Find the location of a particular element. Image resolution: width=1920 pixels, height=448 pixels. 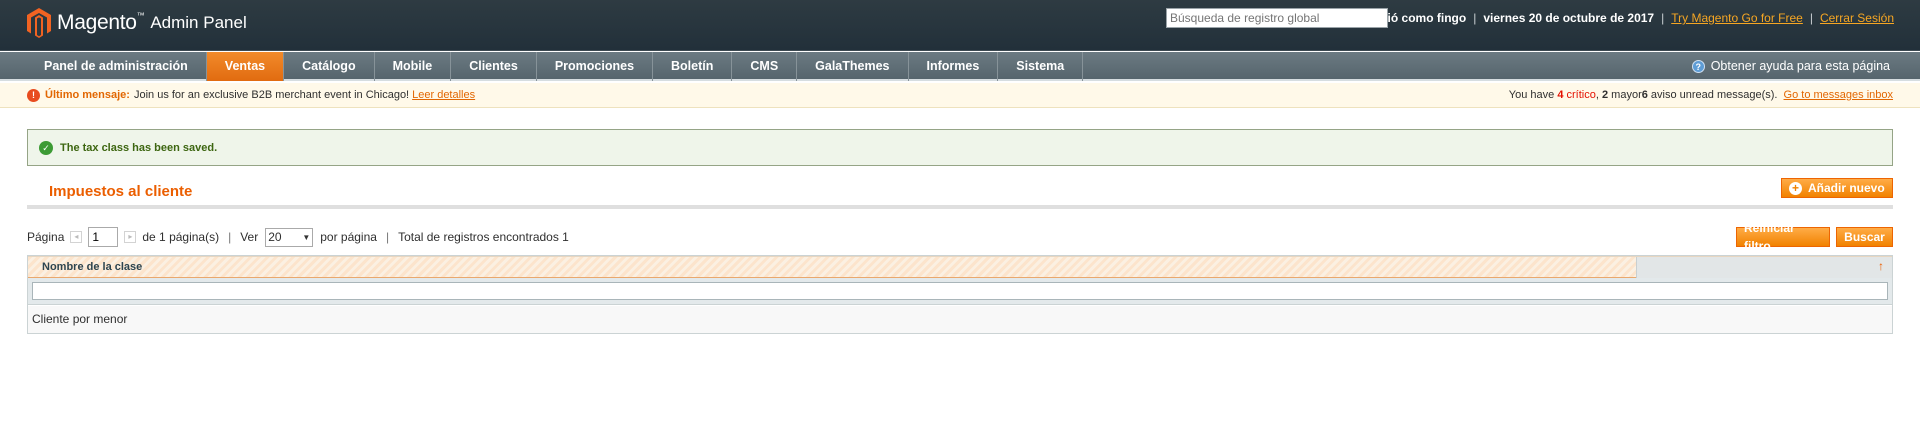

per-page-select: 20 ▼ is located at coordinates (289, 237).